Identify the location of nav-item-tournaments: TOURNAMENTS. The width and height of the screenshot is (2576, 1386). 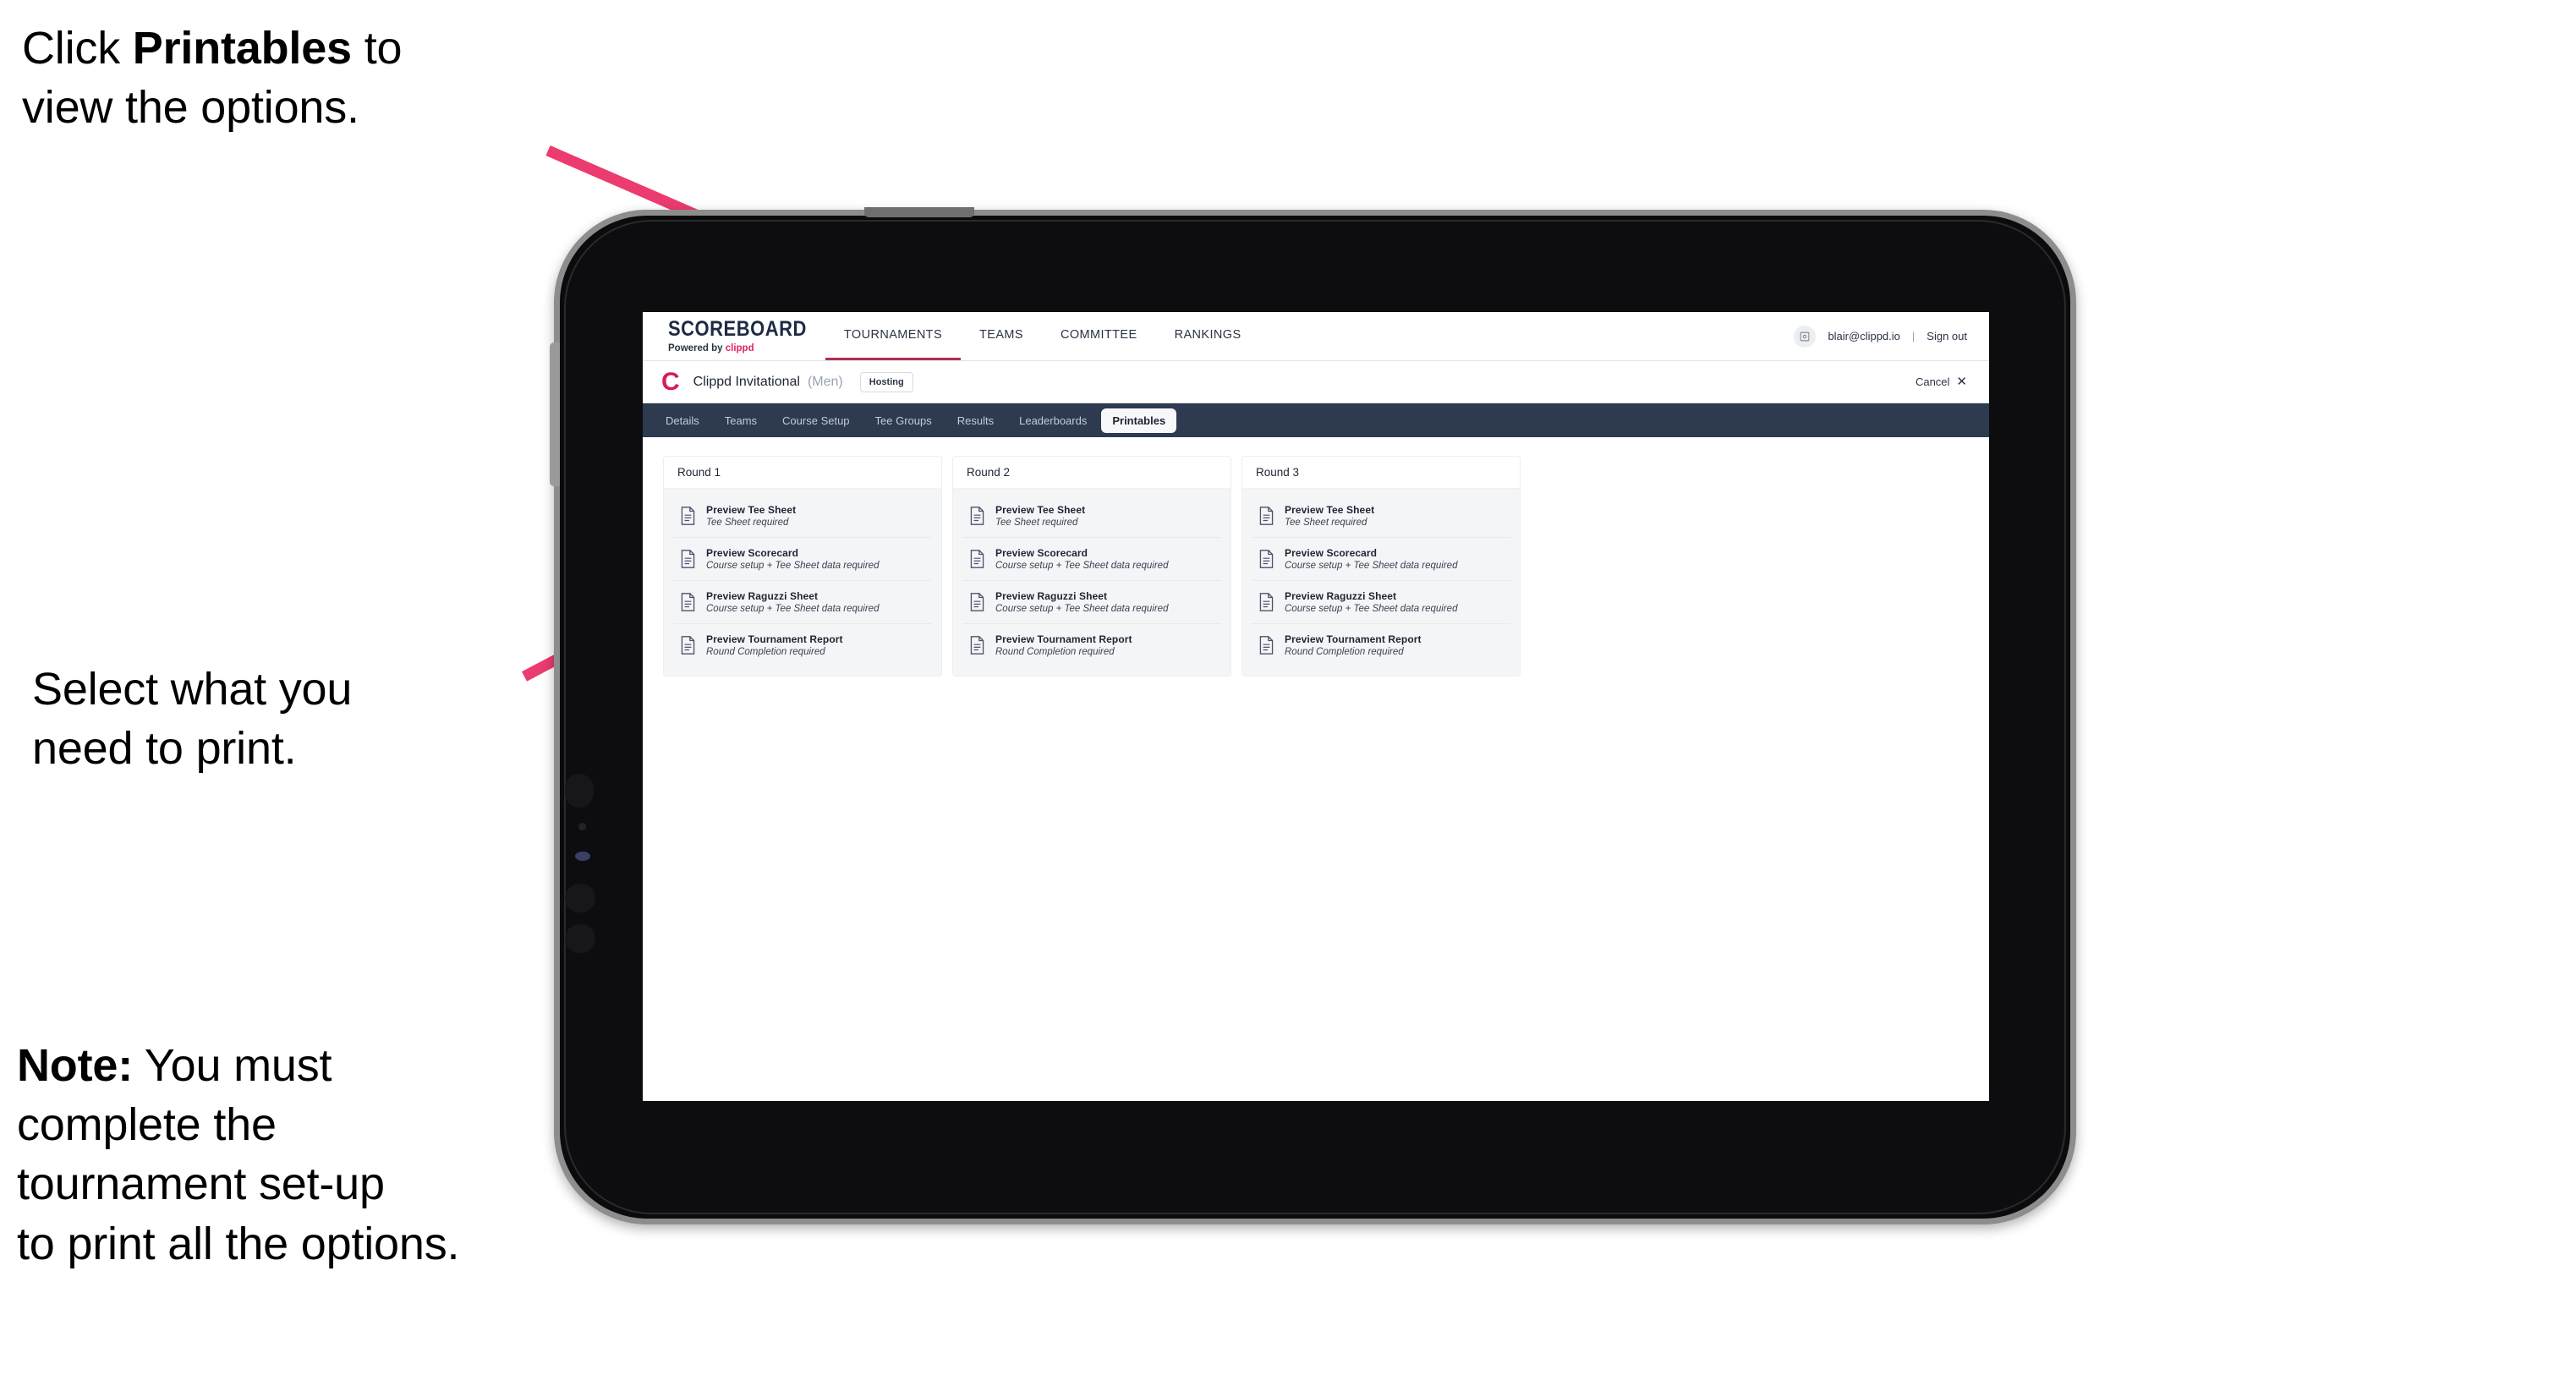
(893, 336).